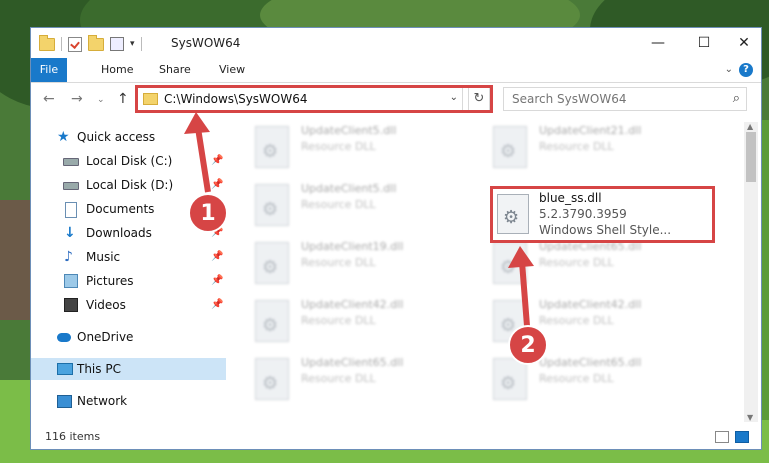 Image resolution: width=769 pixels, height=463 pixels. What do you see at coordinates (175, 70) in the screenshot?
I see `tab-share: Share` at bounding box center [175, 70].